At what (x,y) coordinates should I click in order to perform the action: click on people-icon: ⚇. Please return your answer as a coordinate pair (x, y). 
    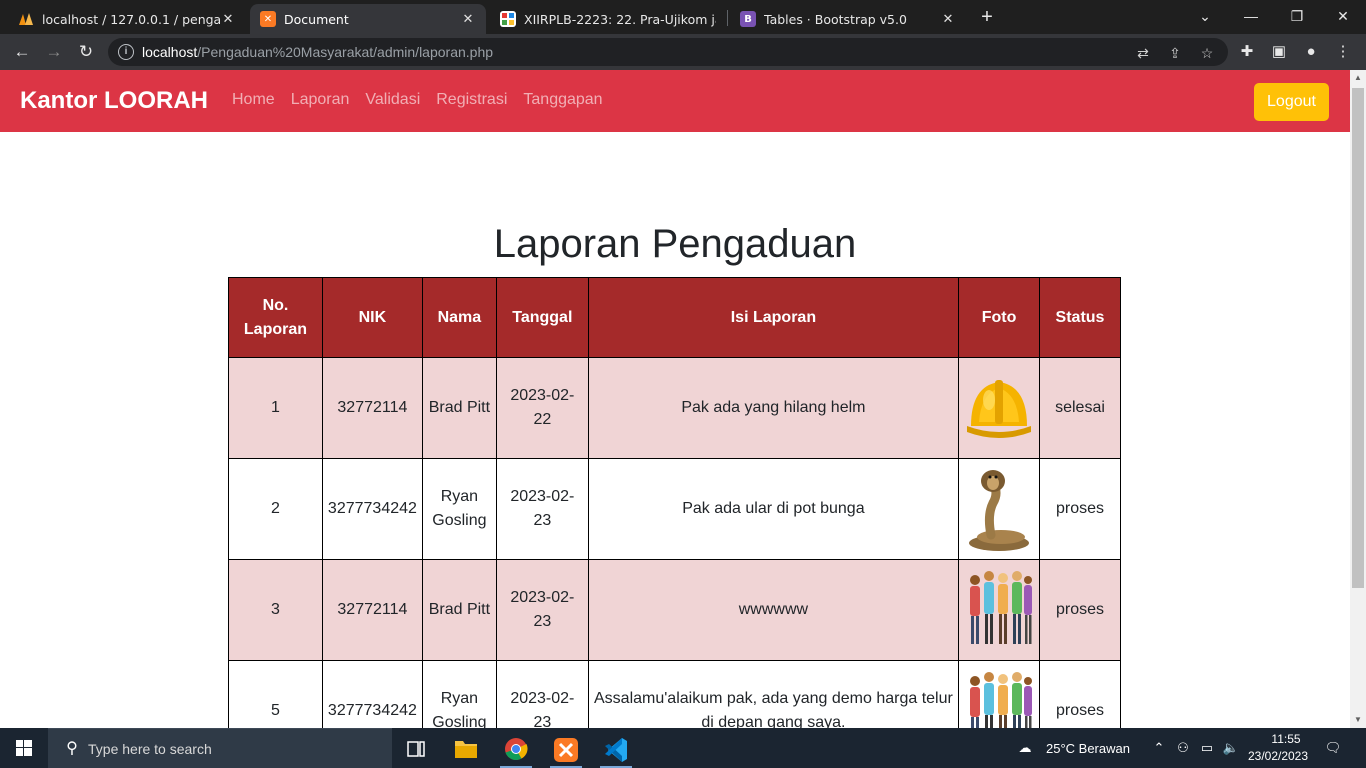
    Looking at the image, I should click on (1183, 748).